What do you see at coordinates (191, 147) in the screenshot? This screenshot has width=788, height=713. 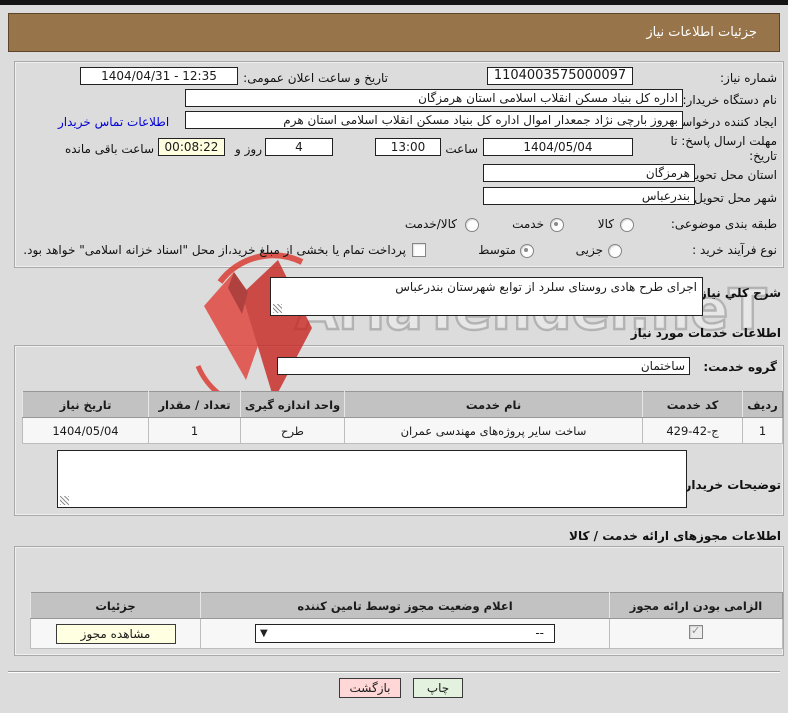 I see `hours-remaining-field: 00:08:22` at bounding box center [191, 147].